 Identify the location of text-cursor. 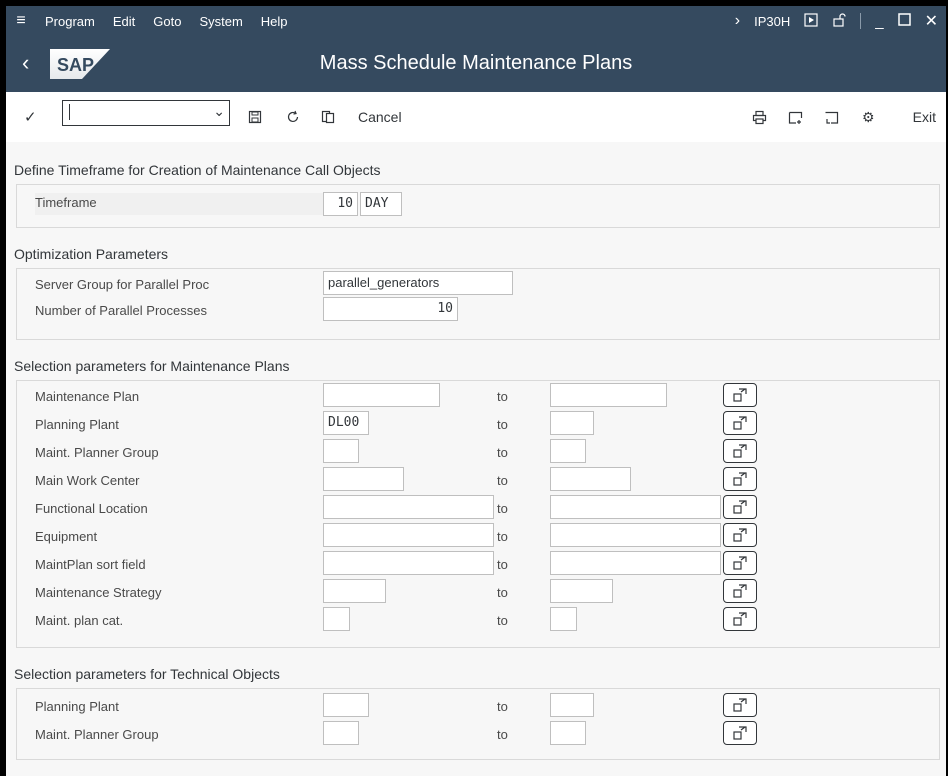
(69, 112).